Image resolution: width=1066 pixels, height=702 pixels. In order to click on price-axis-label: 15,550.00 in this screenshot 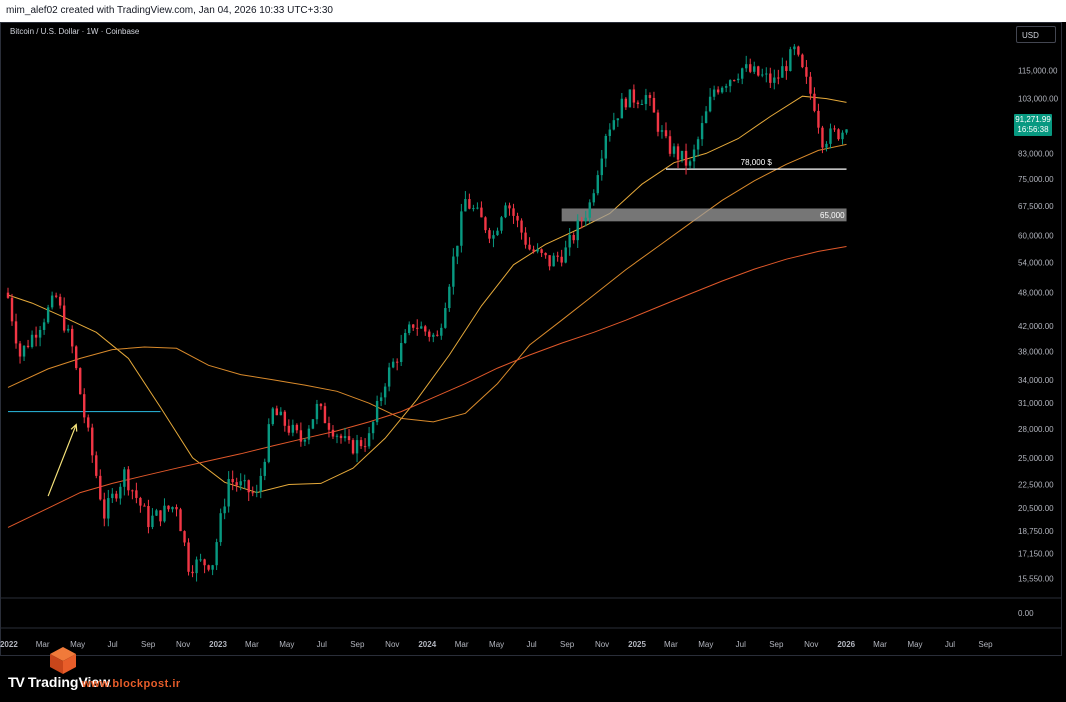, I will do `click(1036, 578)`.